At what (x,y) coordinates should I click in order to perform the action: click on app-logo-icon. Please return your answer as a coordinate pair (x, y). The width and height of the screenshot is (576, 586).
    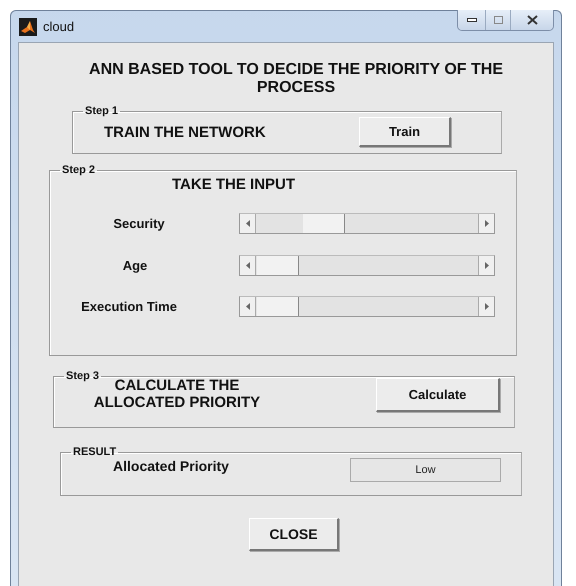
    Looking at the image, I should click on (28, 27).